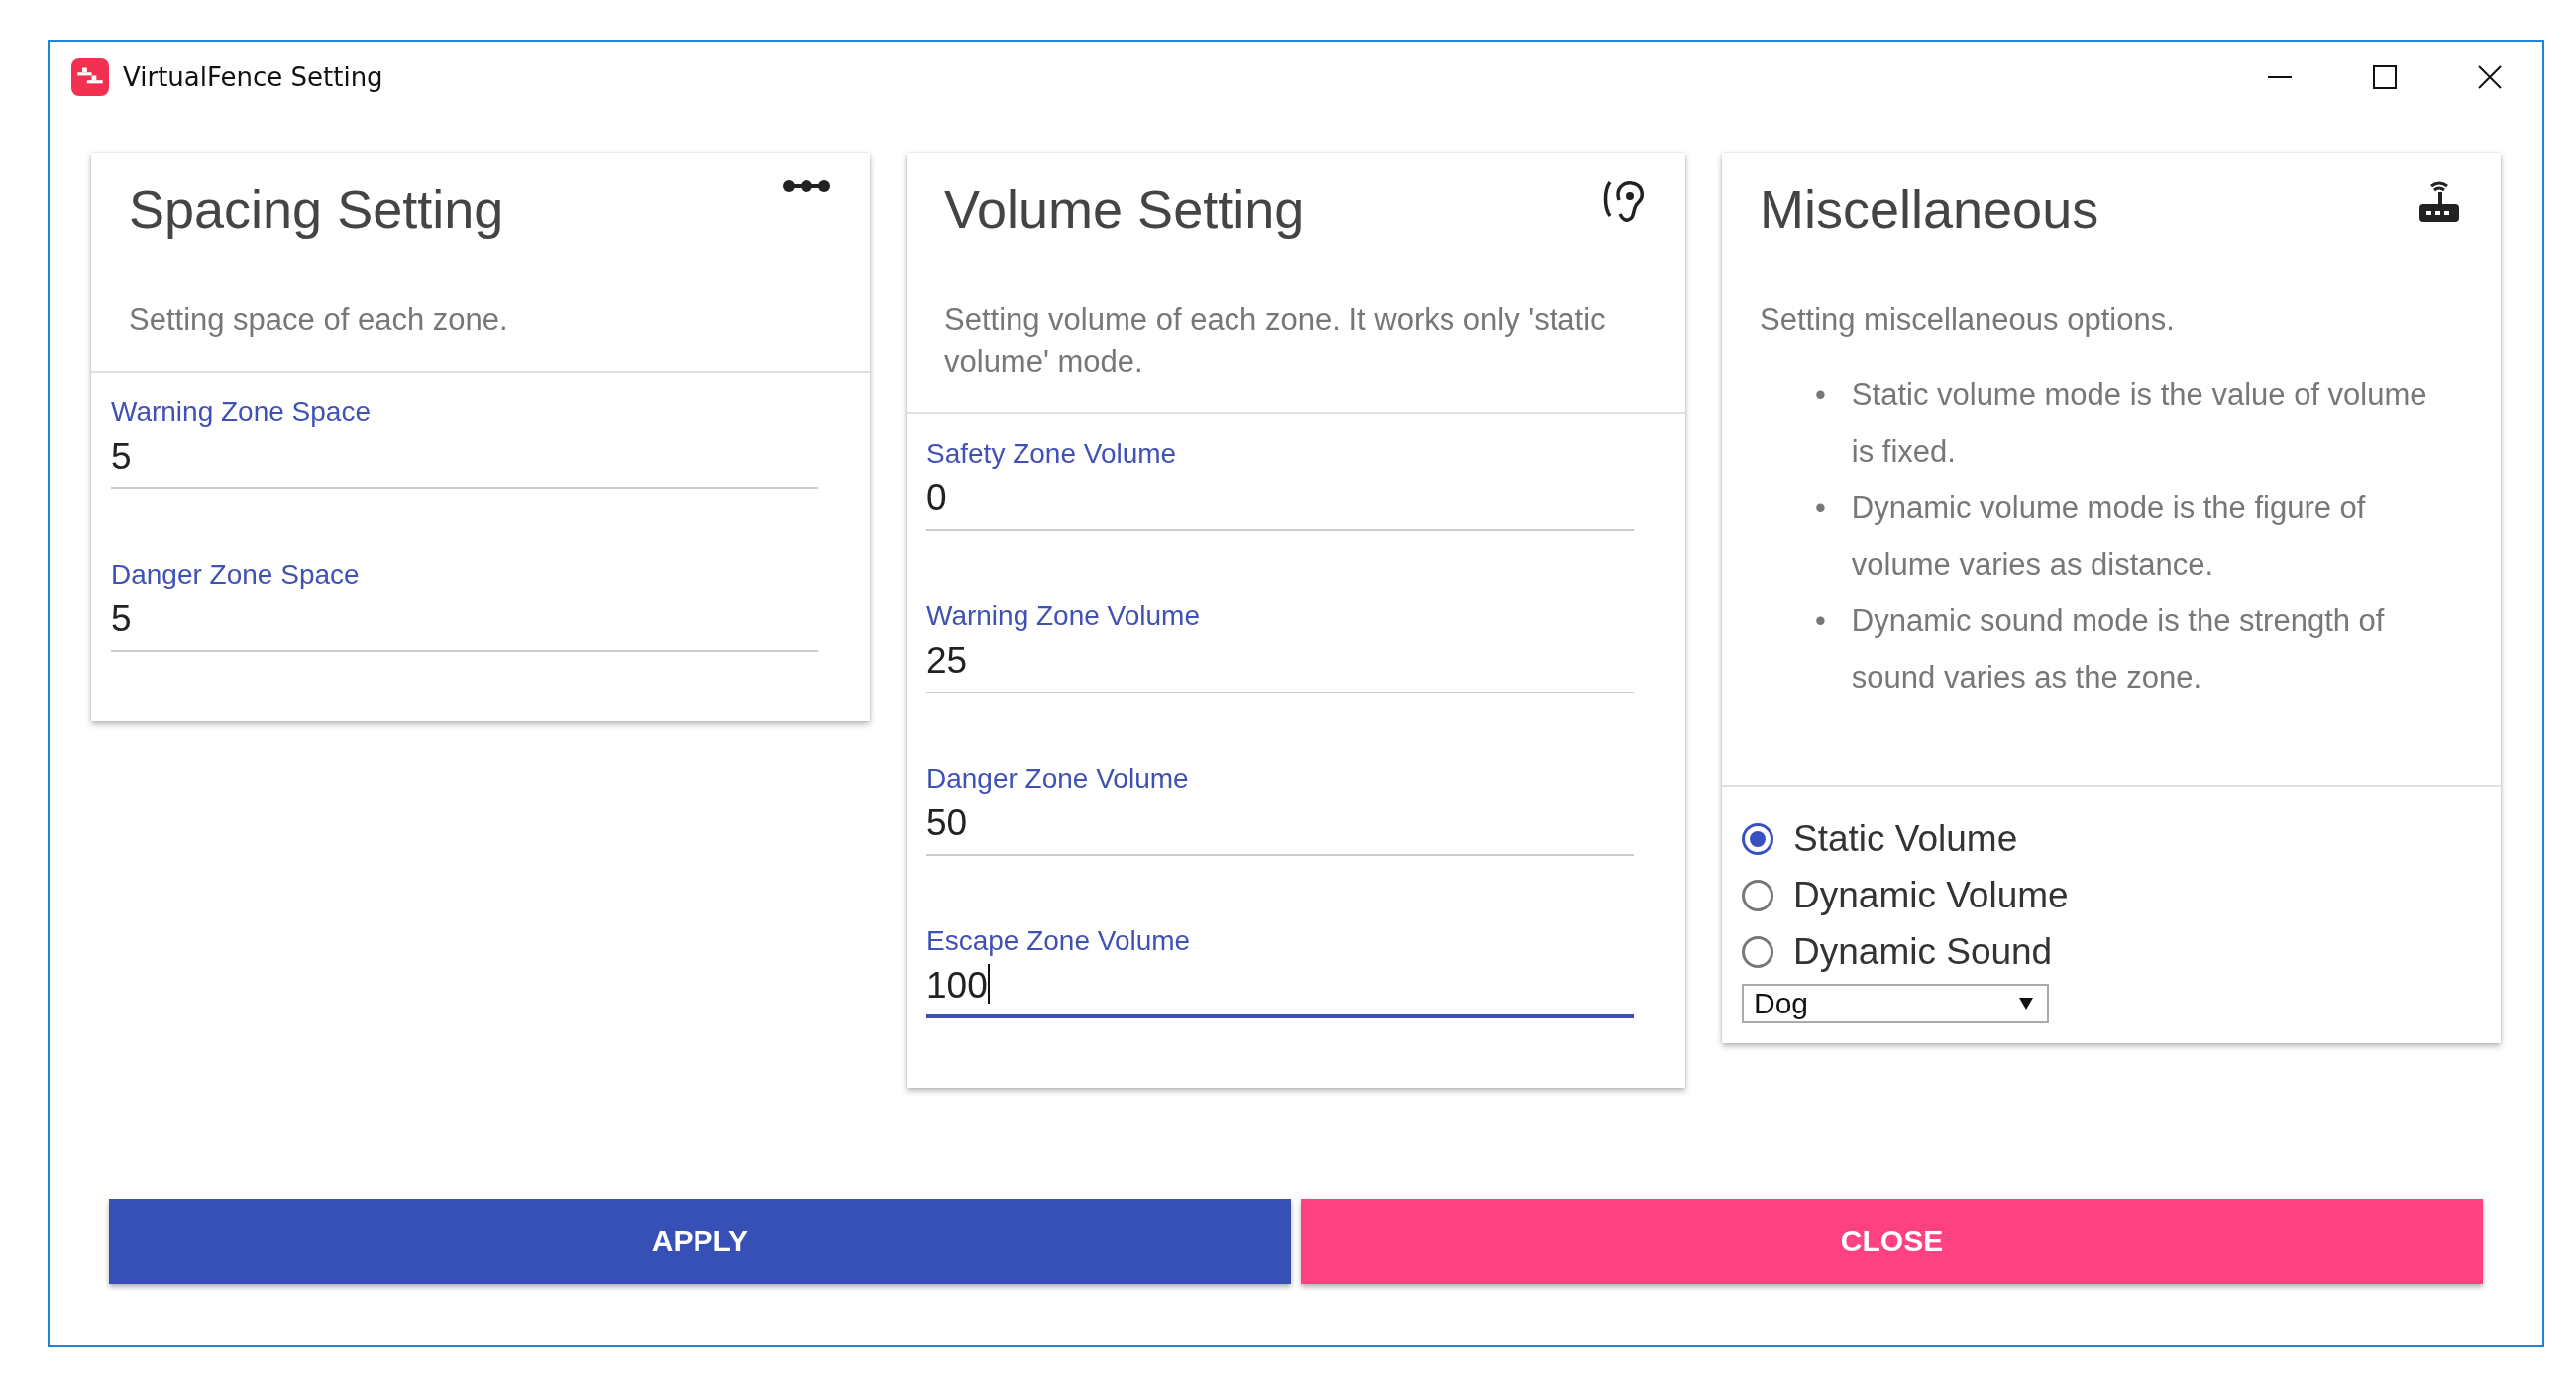 Image resolution: width=2576 pixels, height=1384 pixels. Describe the element at coordinates (1931, 895) in the screenshot. I see `radio-label: Dynamic Volume` at that location.